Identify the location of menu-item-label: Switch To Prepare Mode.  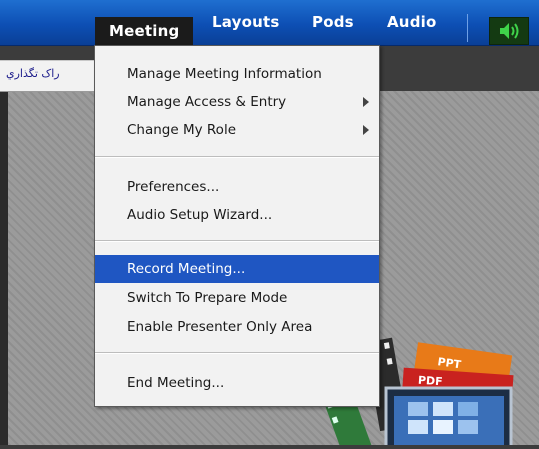
(207, 298).